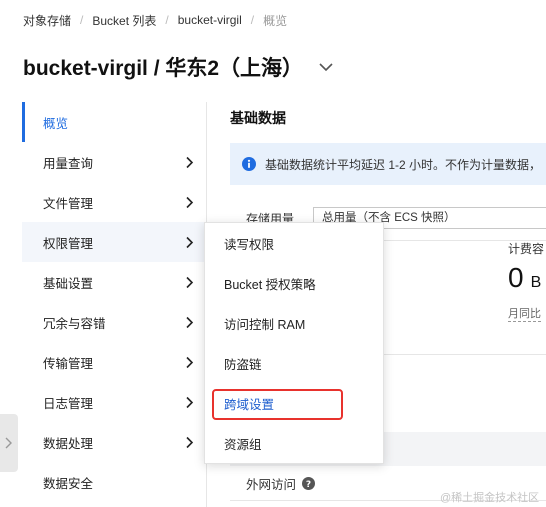 The image size is (546, 507). Describe the element at coordinates (294, 363) in the screenshot. I see `submenu-item-hotlink: 防盗链` at that location.